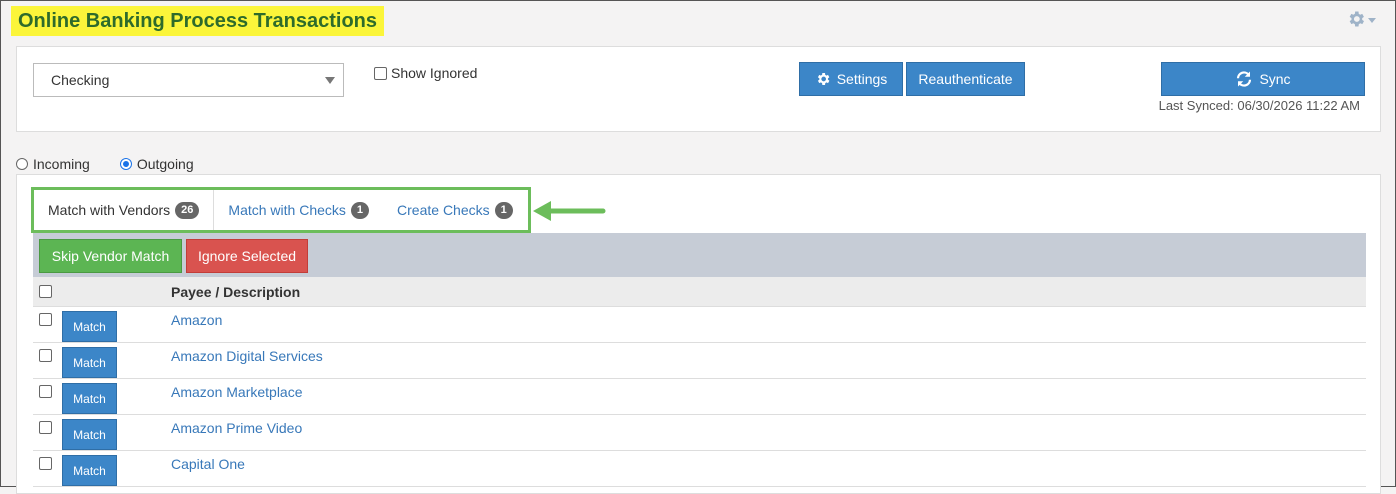 The height and width of the screenshot is (494, 1396). What do you see at coordinates (443, 210) in the screenshot?
I see `tab-label: Create Checks` at bounding box center [443, 210].